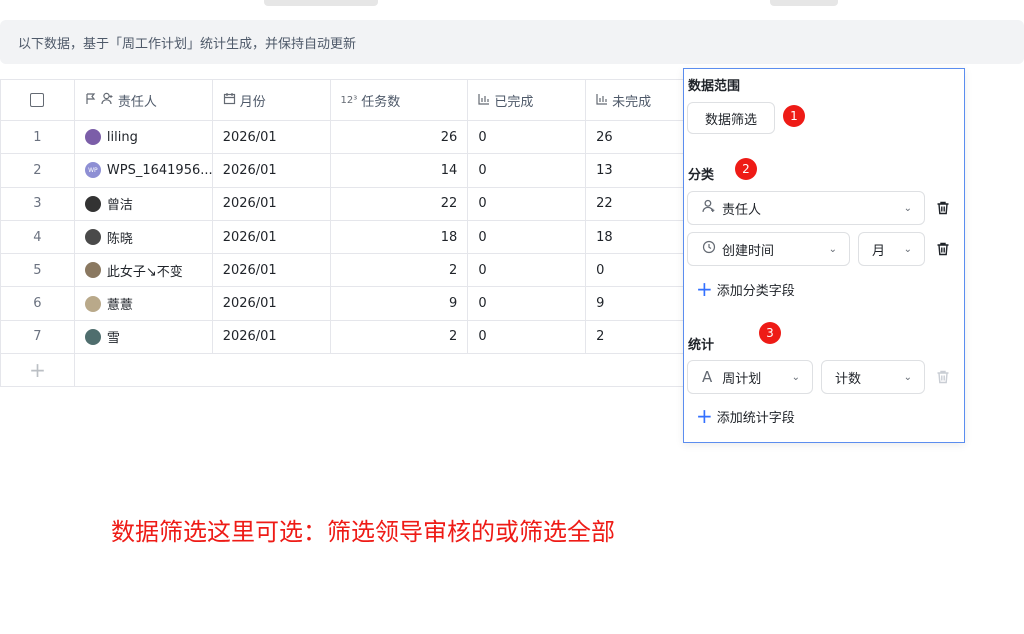 Image resolution: width=1024 pixels, height=634 pixels. I want to click on column-header-month: 月份, so click(272, 100).